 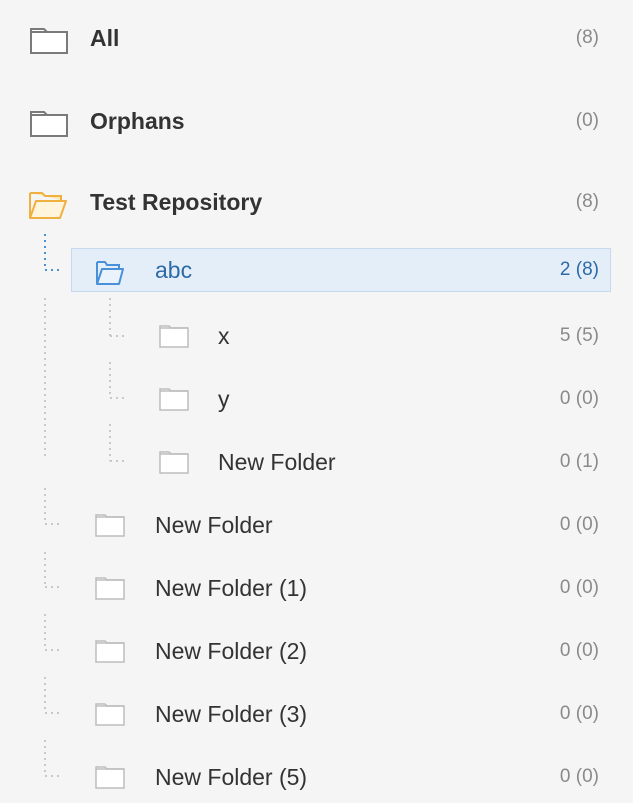 I want to click on tree-node-new-folder-1: New Folder (1) 0 (0), so click(x=316, y=588).